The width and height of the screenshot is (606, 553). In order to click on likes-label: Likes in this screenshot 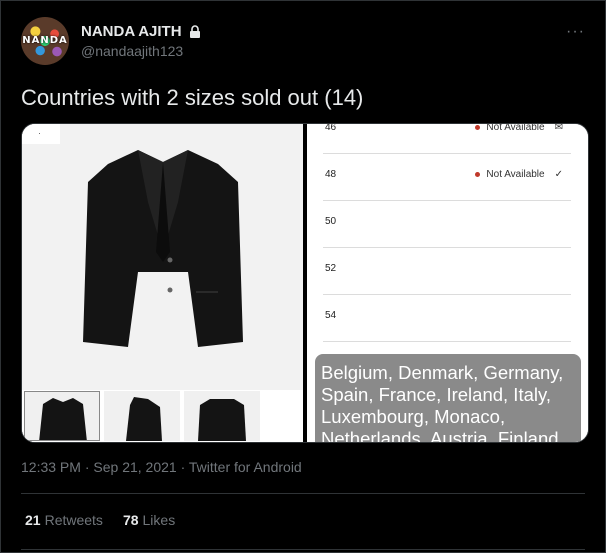, I will do `click(159, 520)`.